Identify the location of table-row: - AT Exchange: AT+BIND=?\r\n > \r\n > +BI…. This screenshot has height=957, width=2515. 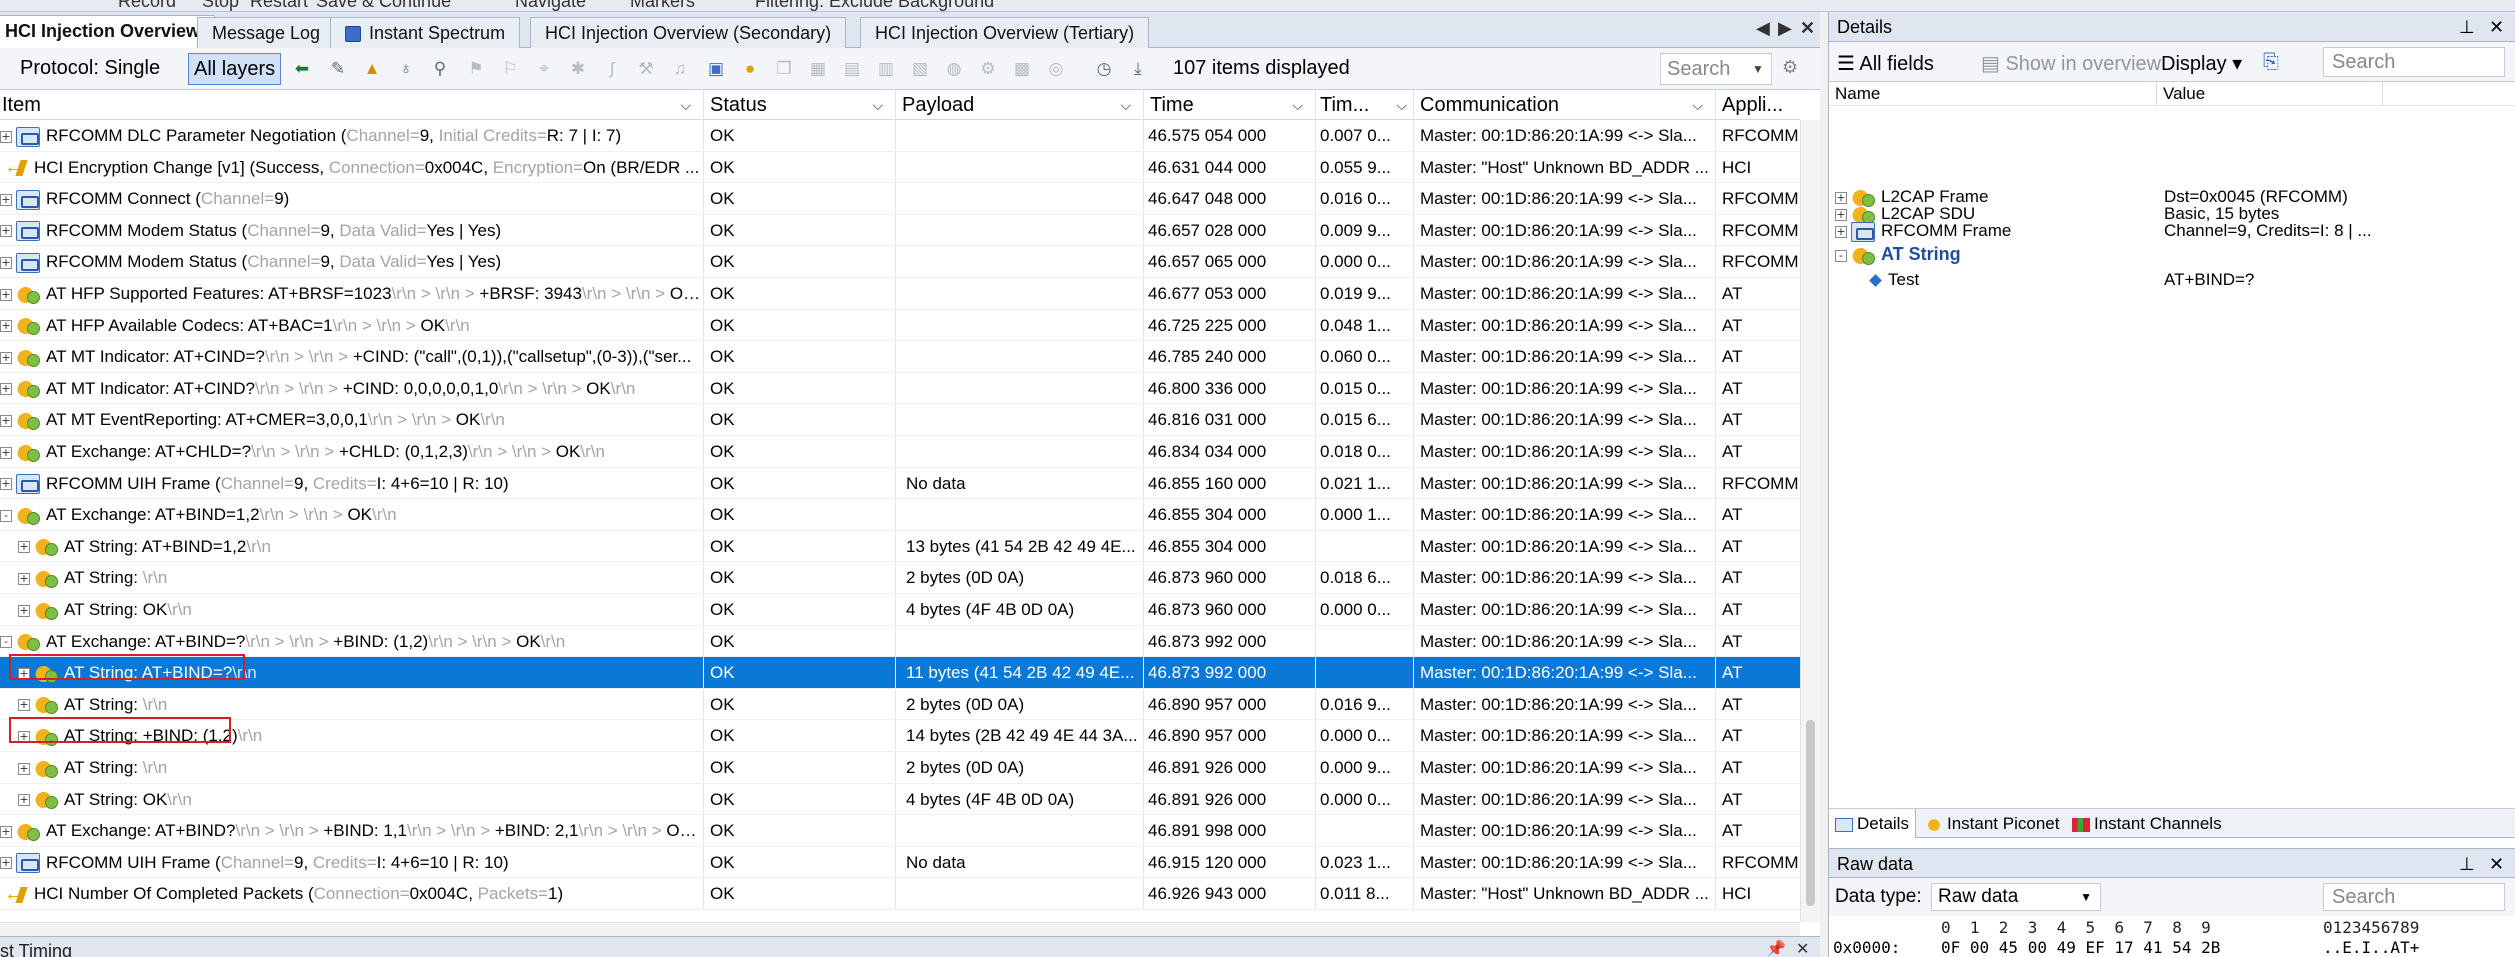
(900, 641).